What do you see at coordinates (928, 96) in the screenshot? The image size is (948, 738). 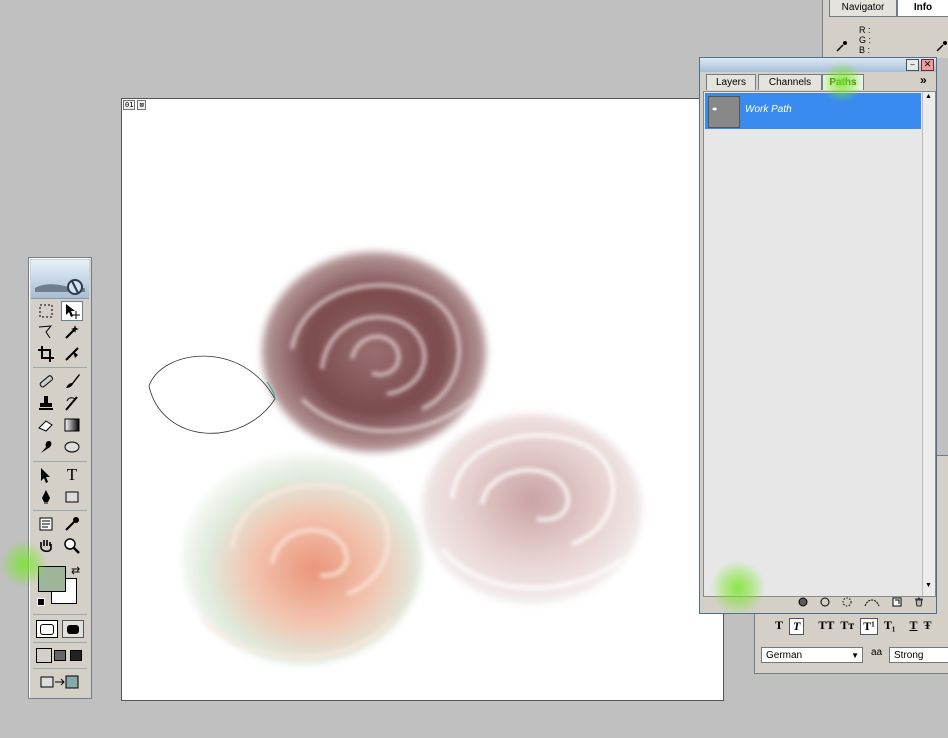 I see `scroll-up-icon: ▲` at bounding box center [928, 96].